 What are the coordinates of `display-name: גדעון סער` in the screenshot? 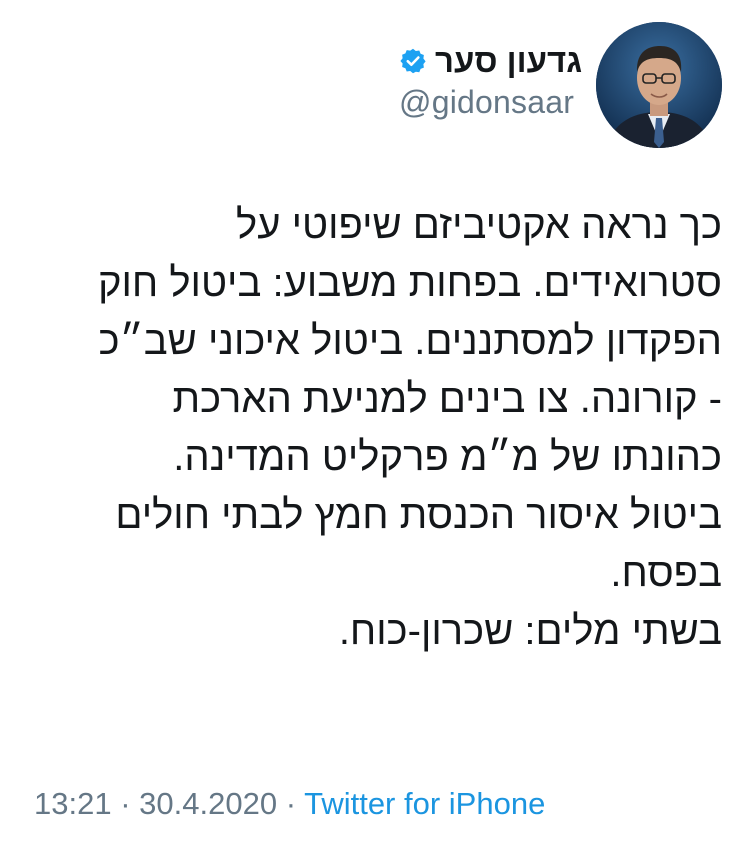 It's located at (508, 61).